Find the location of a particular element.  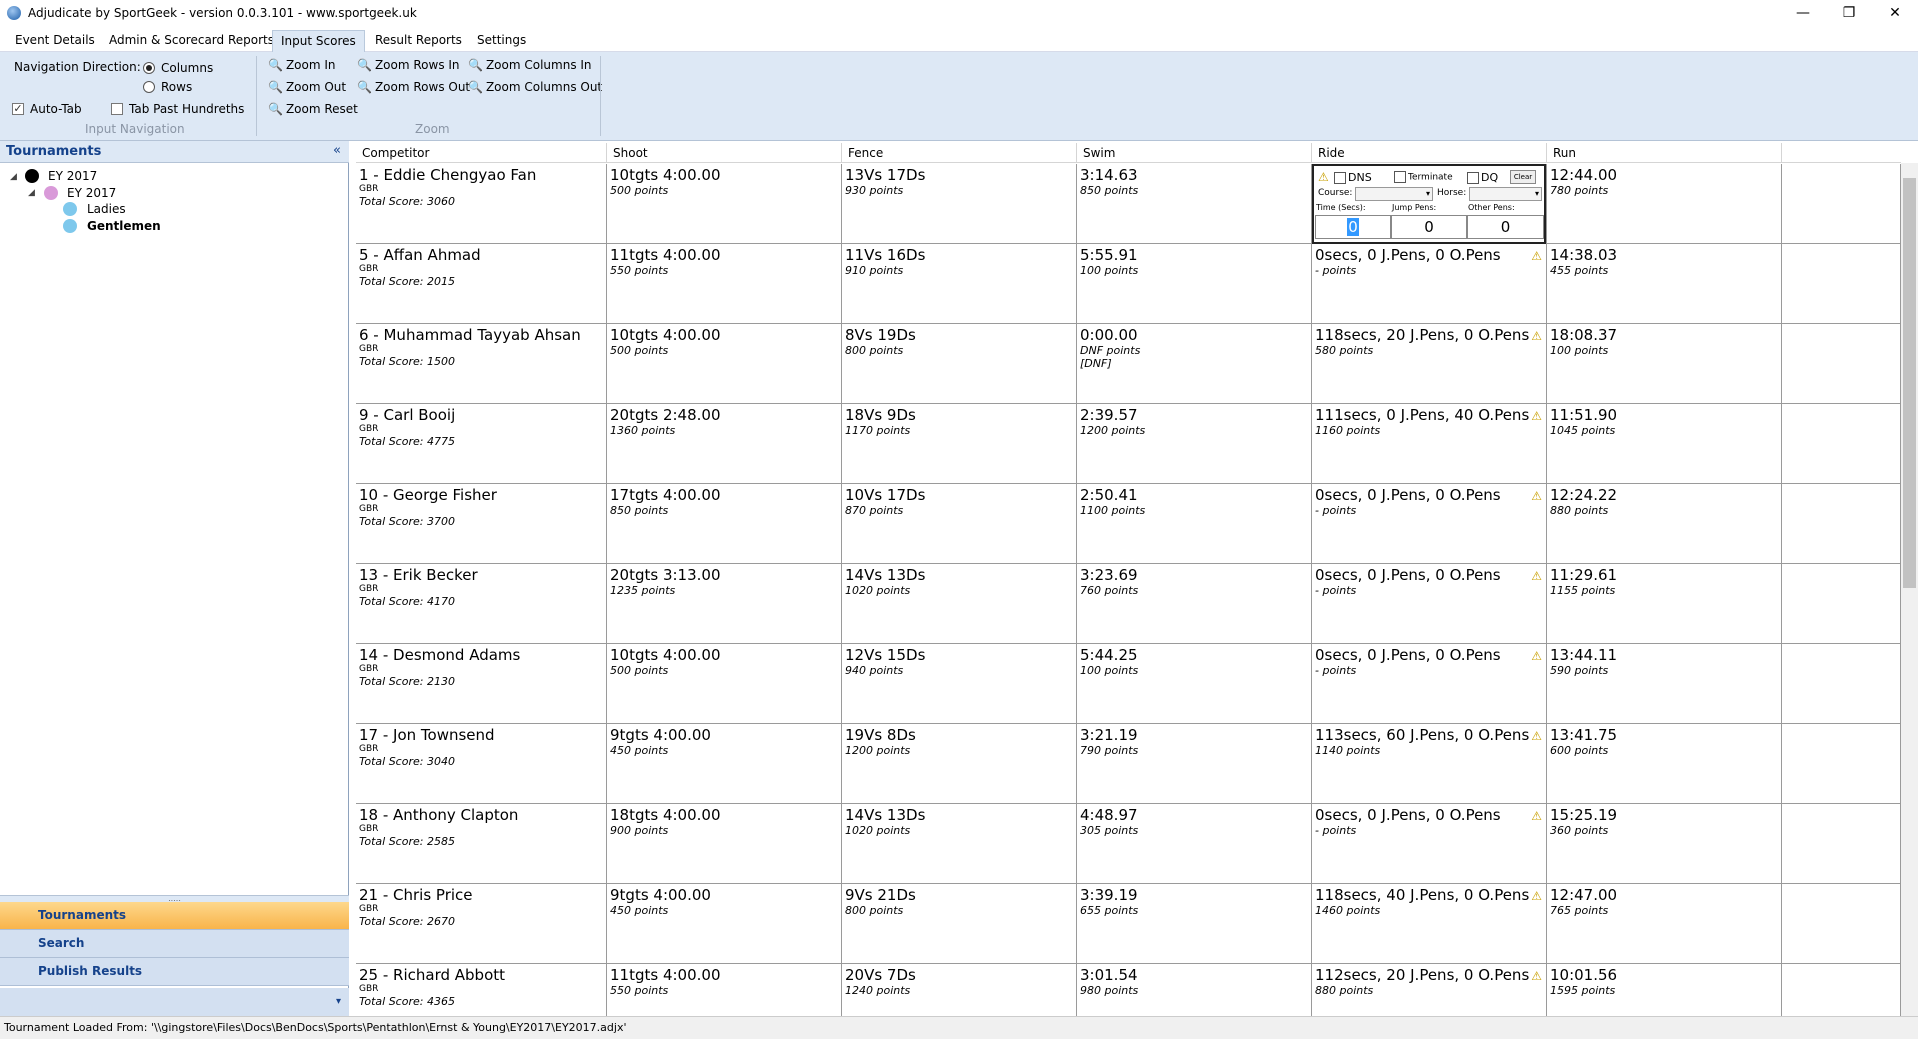

ride-cell: 118secs, 40 J.Pens, 0 O.Pens 1460 points ⚠ is located at coordinates (1429, 924).